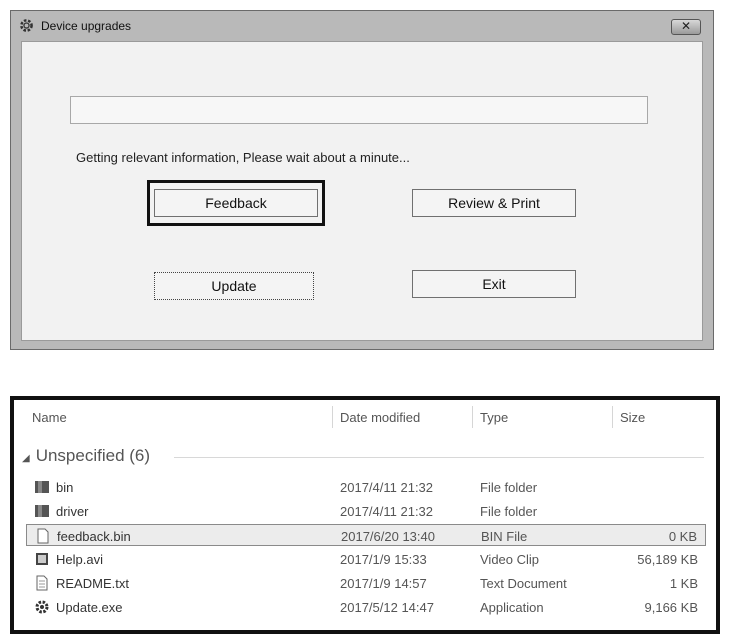 This screenshot has height=644, width=735. I want to click on column-header-name: Name, so click(49, 417).